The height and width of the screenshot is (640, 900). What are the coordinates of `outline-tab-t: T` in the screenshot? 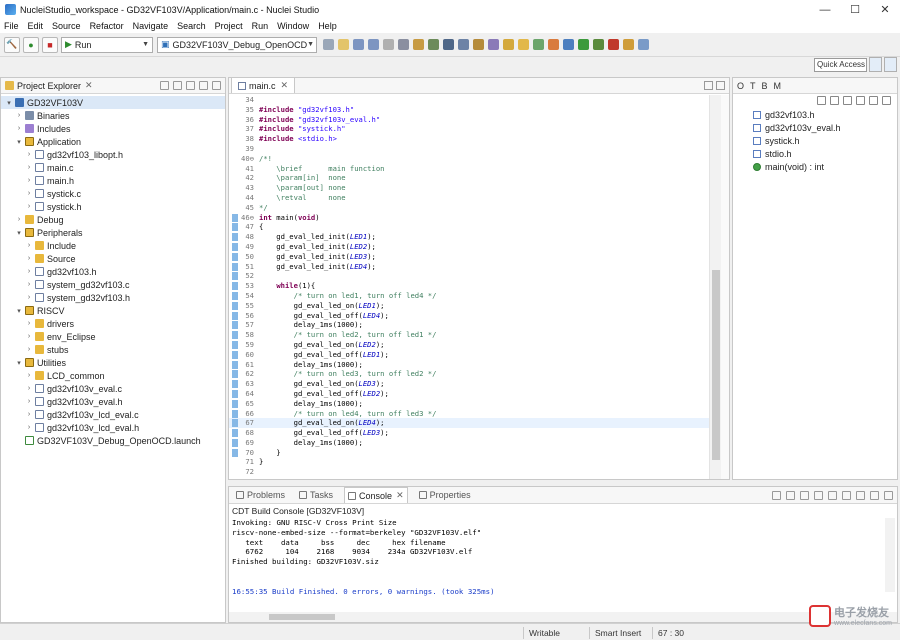 It's located at (753, 86).